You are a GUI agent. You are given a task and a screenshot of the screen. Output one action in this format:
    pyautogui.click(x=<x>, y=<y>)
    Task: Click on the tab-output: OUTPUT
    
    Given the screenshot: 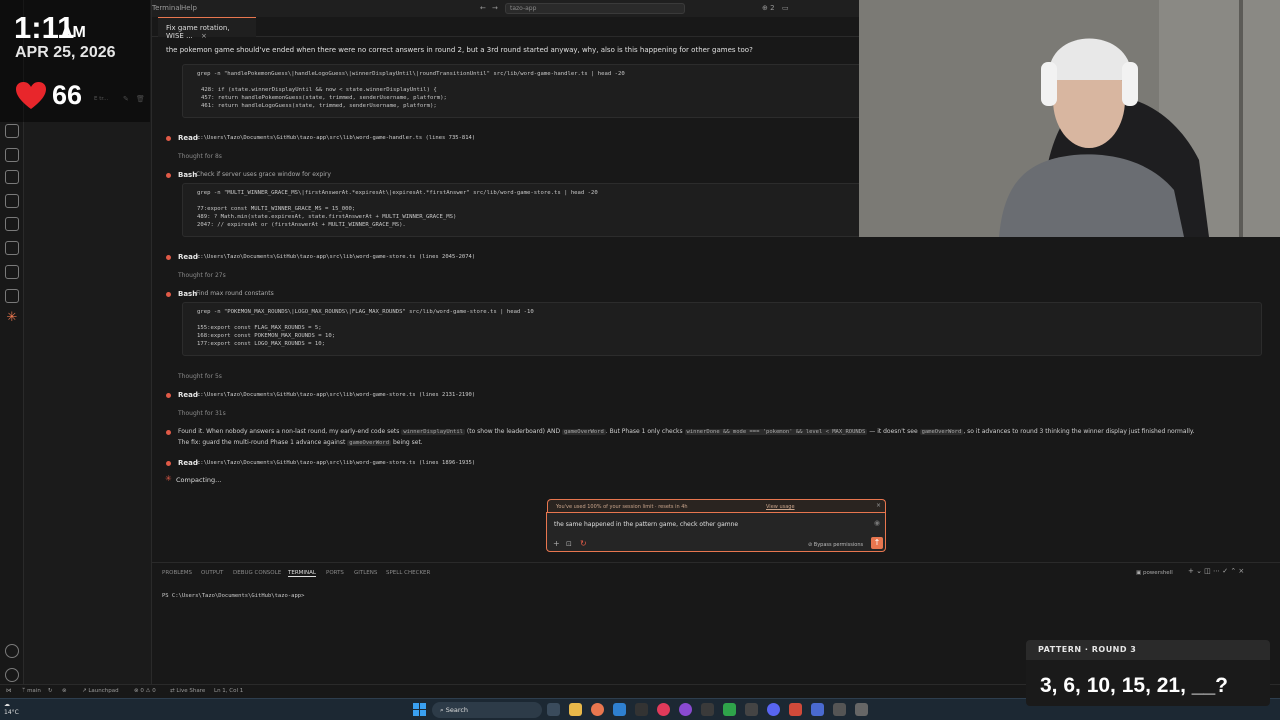 What is the action you would take?
    pyautogui.click(x=212, y=573)
    